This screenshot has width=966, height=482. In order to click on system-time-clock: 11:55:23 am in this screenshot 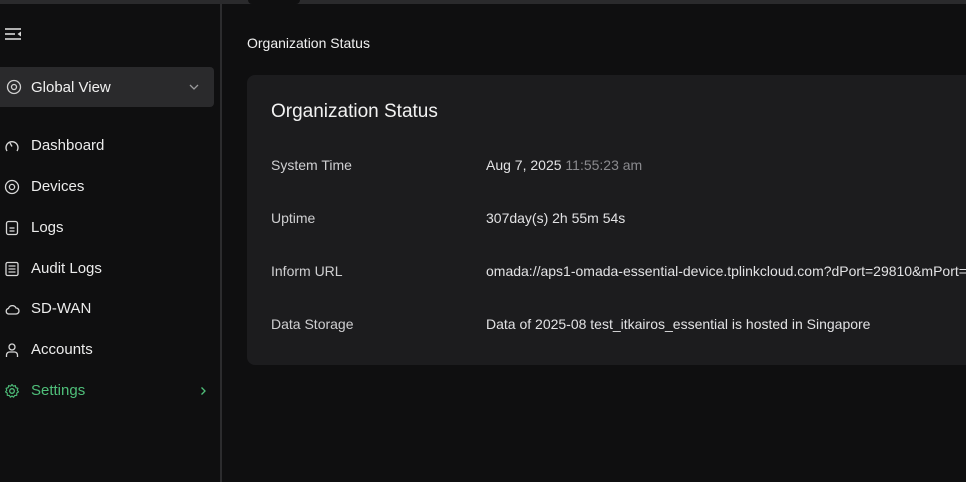, I will do `click(604, 165)`.